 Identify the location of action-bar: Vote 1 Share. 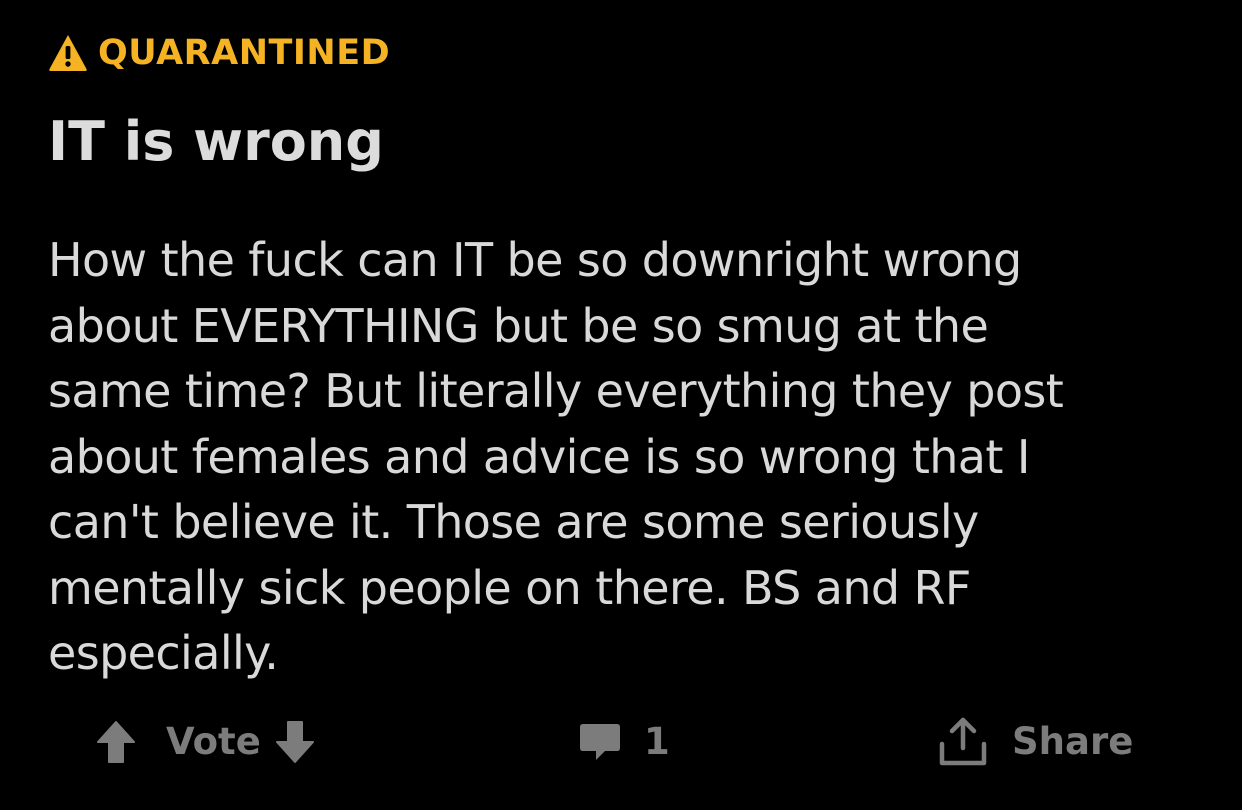
(621, 742).